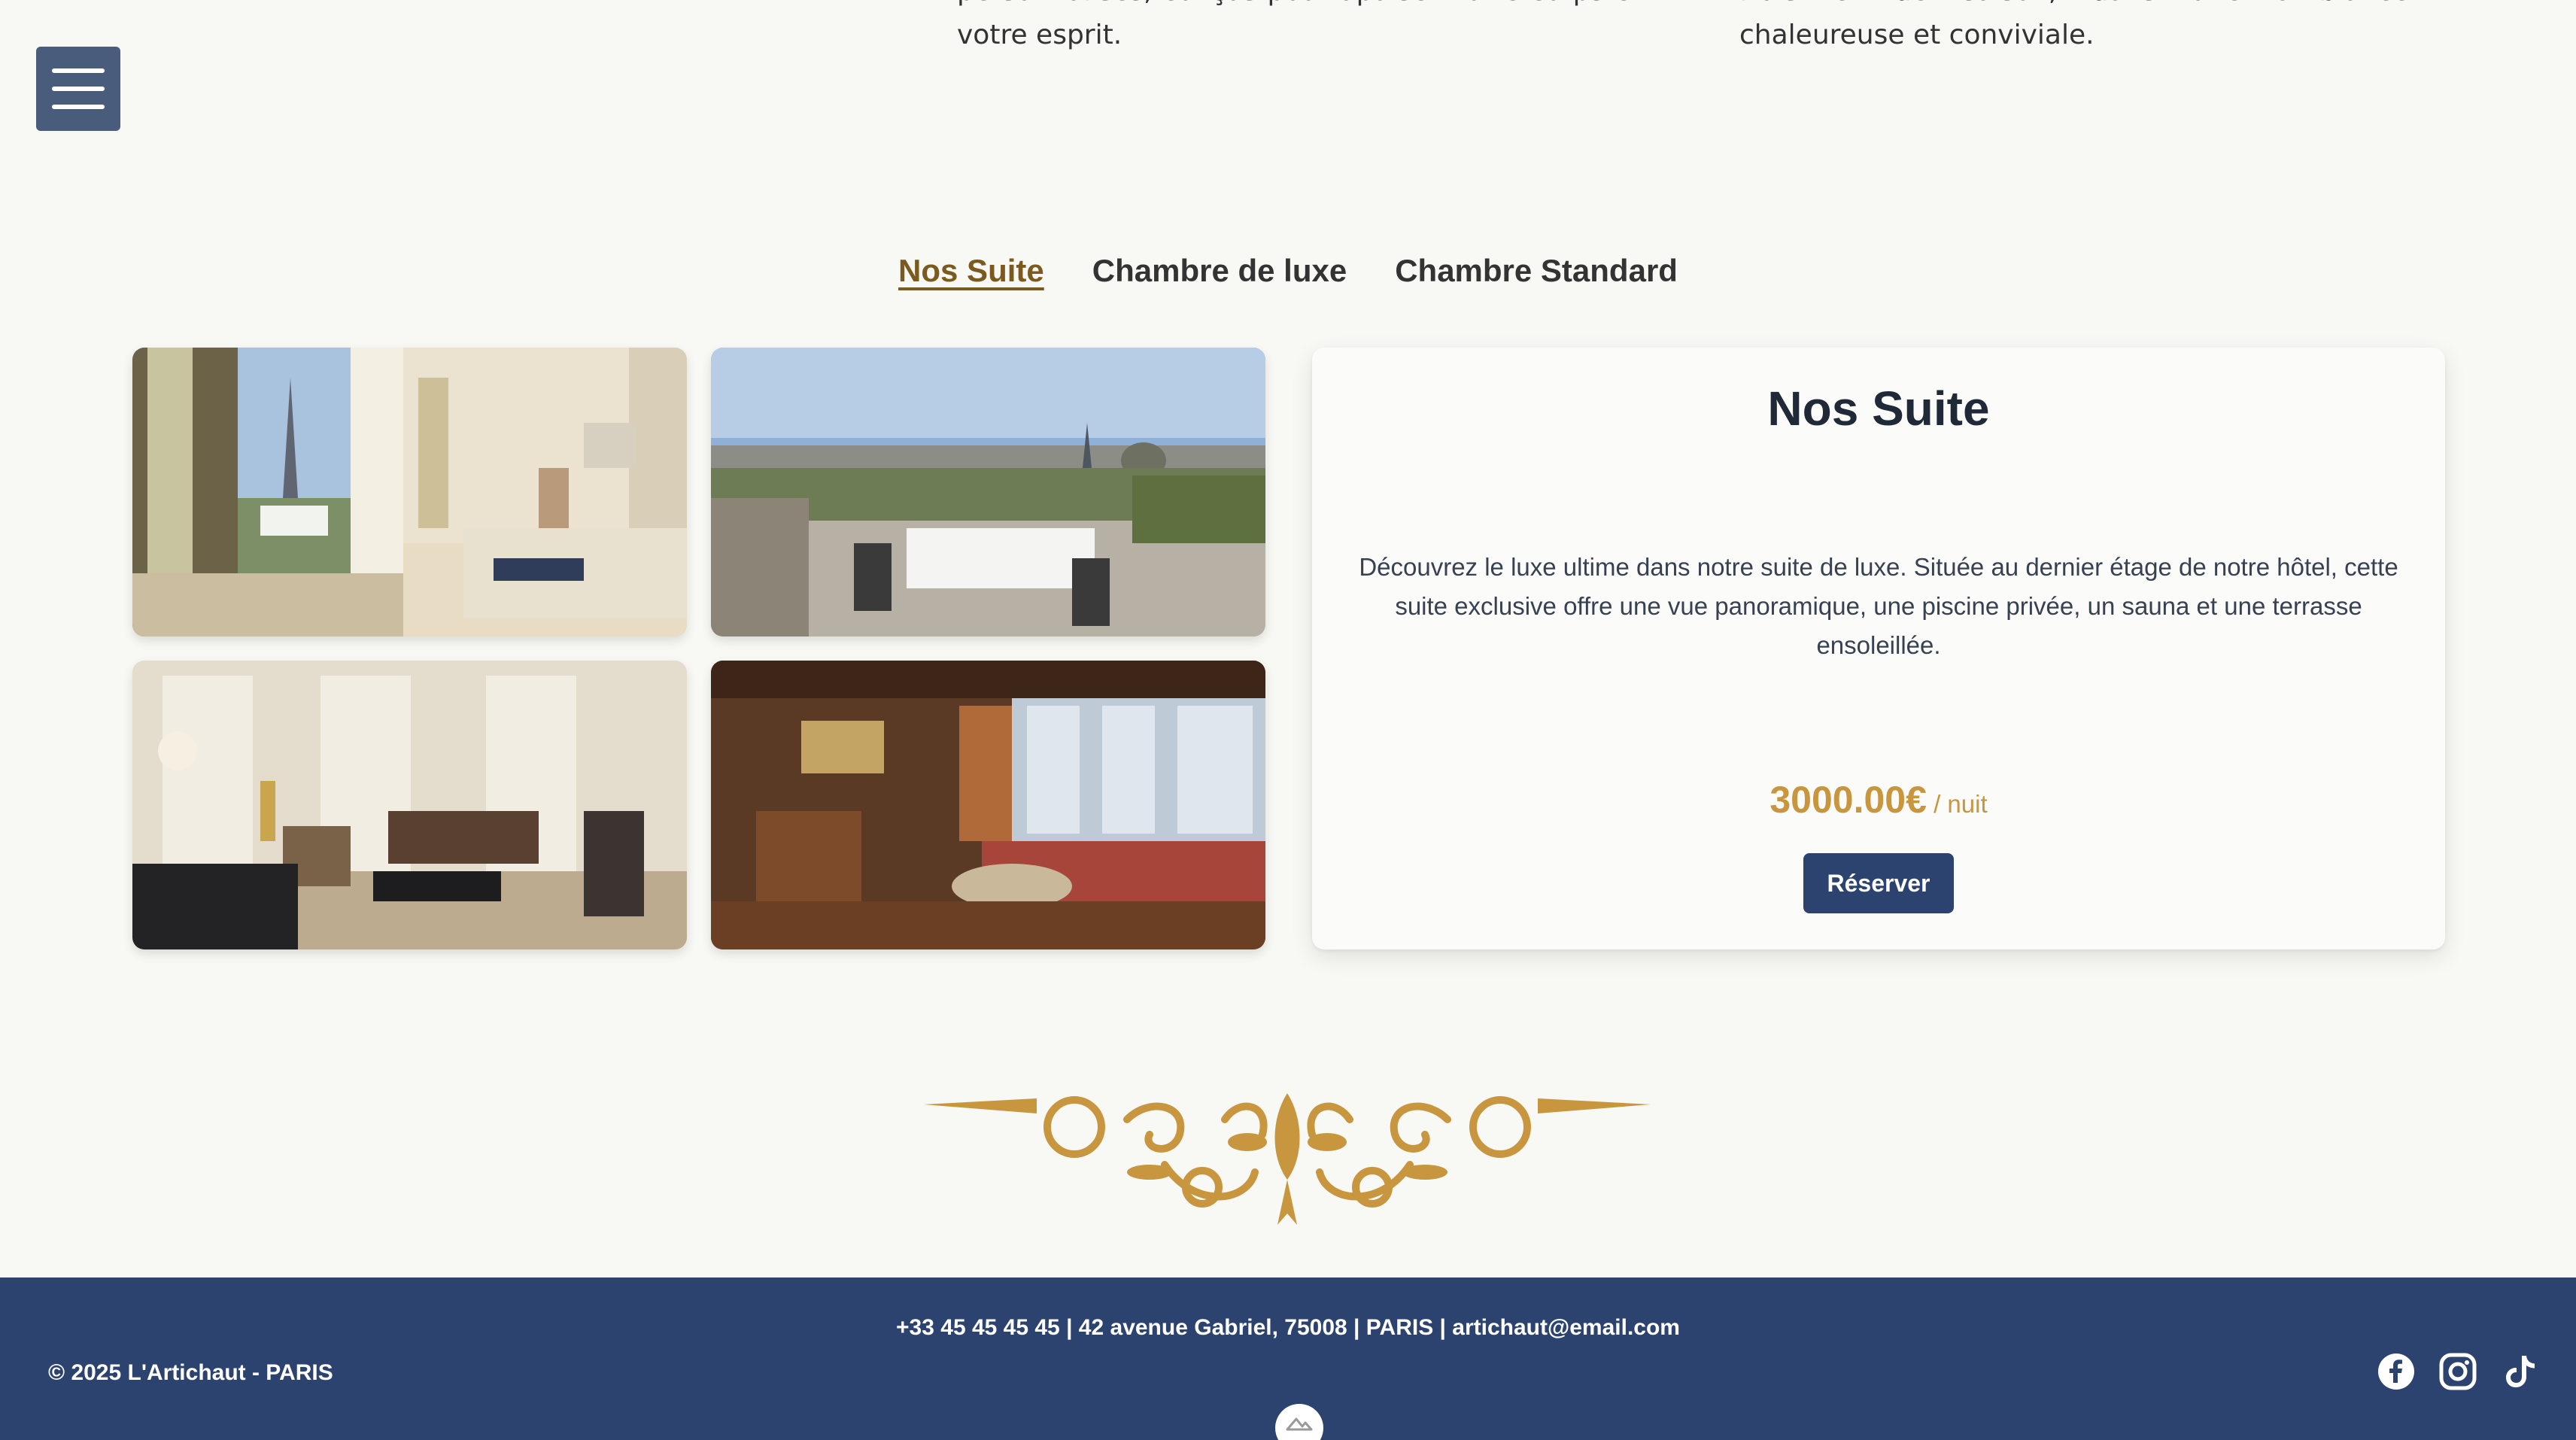  I want to click on price-value: 3000.00€, so click(1848, 800).